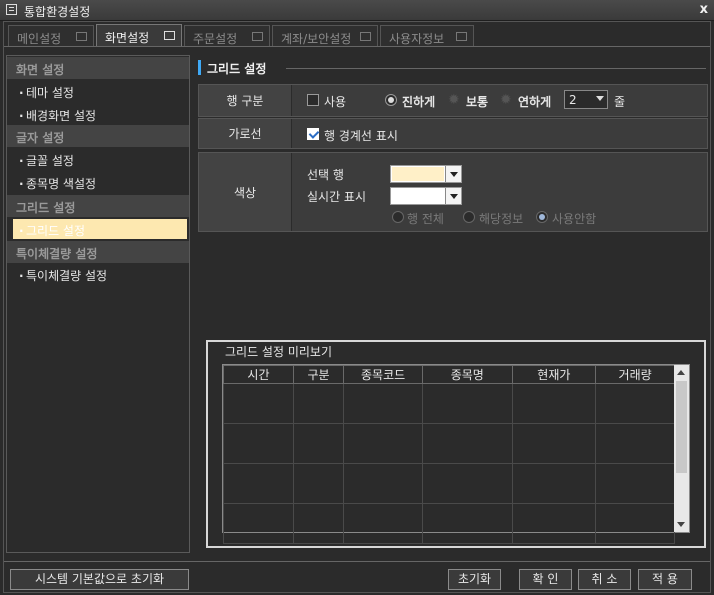 The height and width of the screenshot is (595, 714). I want to click on tab-user-info: 사용자정보, so click(427, 36).